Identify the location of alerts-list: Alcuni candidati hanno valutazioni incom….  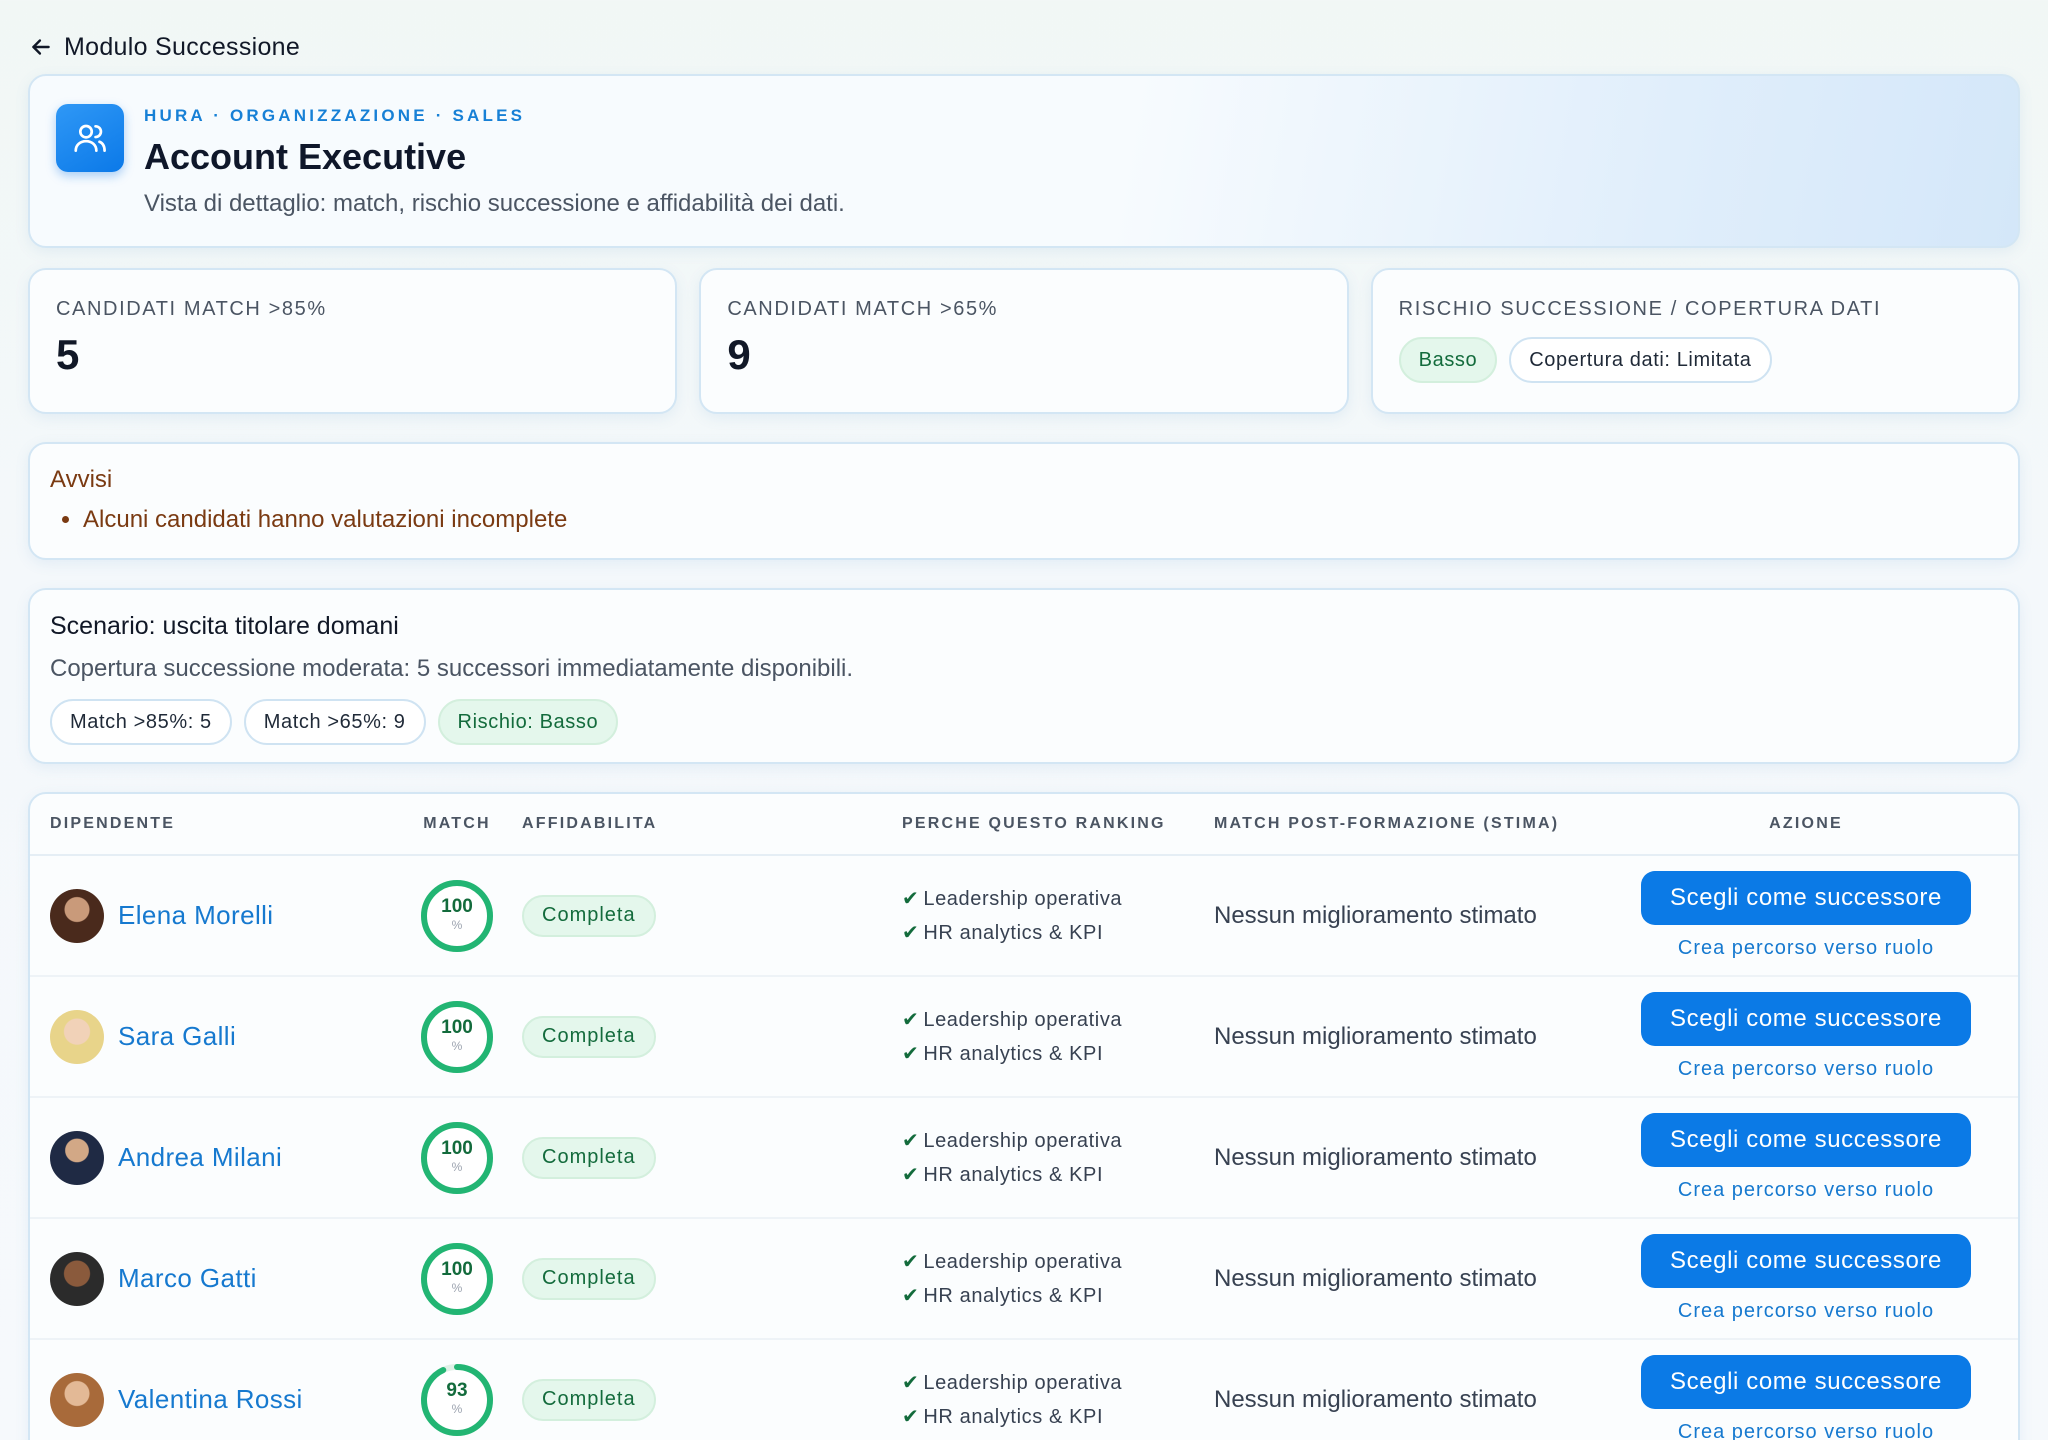
(1024, 520).